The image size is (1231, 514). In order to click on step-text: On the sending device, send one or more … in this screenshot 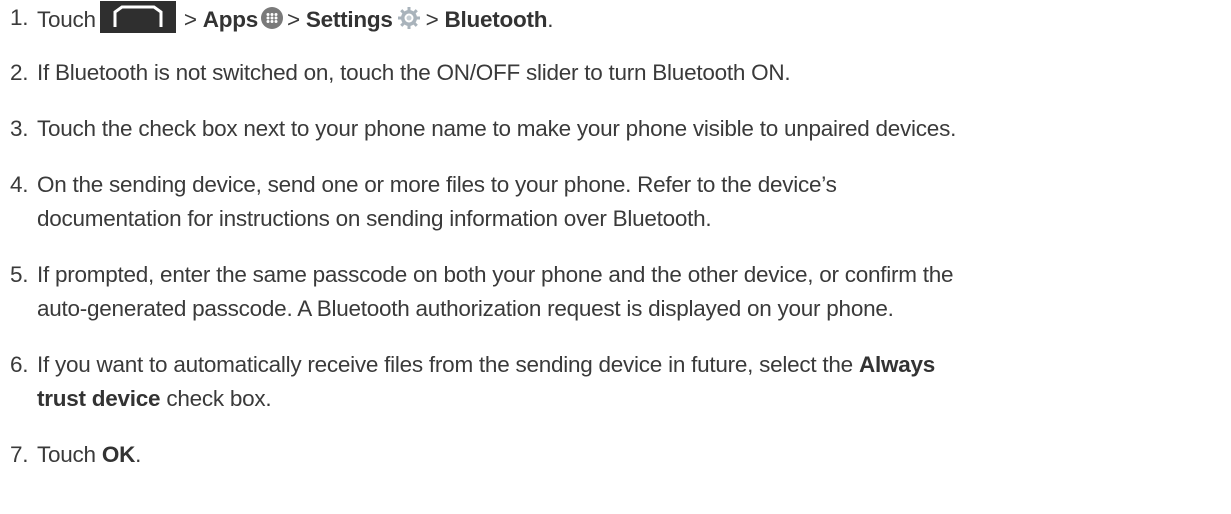, I will do `click(437, 201)`.